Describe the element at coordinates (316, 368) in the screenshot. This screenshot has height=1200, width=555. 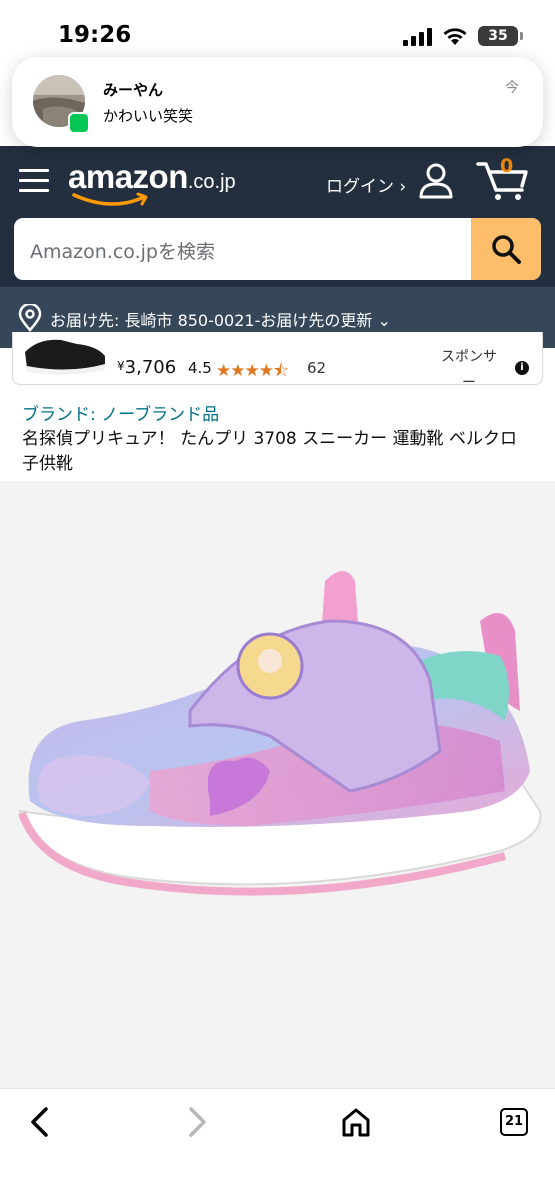
I see `review-count: 62` at that location.